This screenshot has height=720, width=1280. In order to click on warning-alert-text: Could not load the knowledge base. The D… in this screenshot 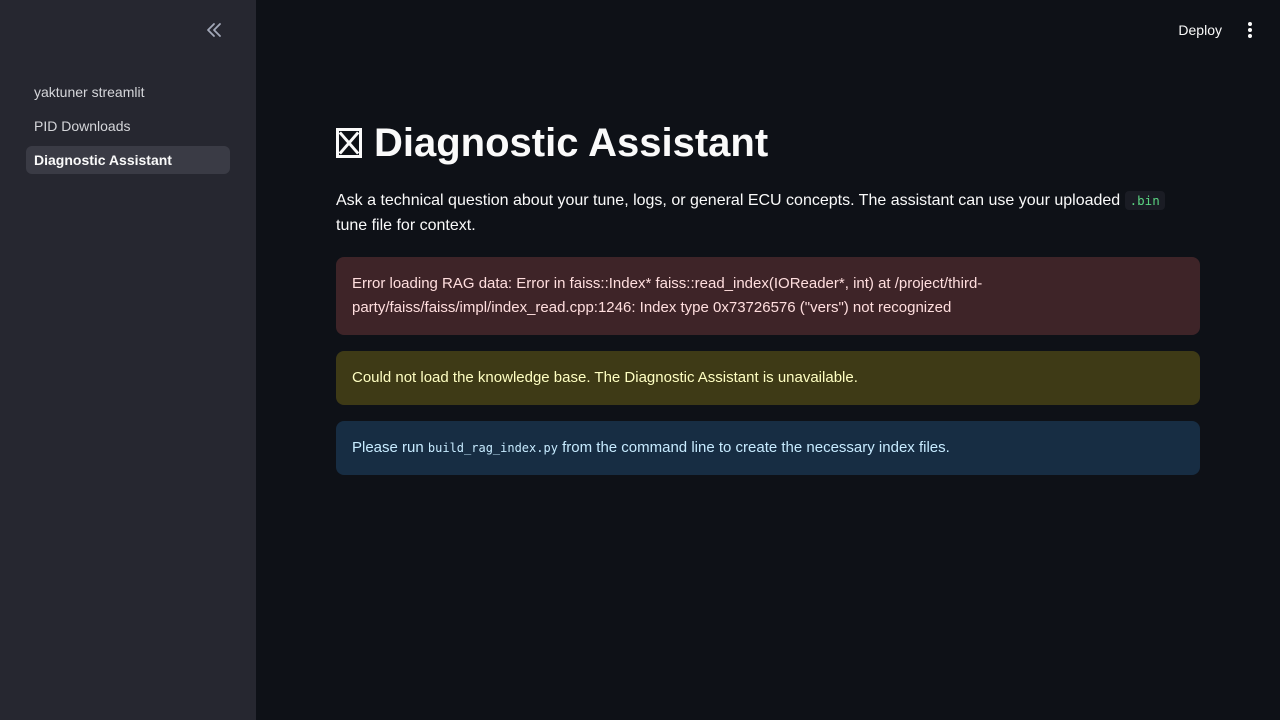, I will do `click(605, 377)`.